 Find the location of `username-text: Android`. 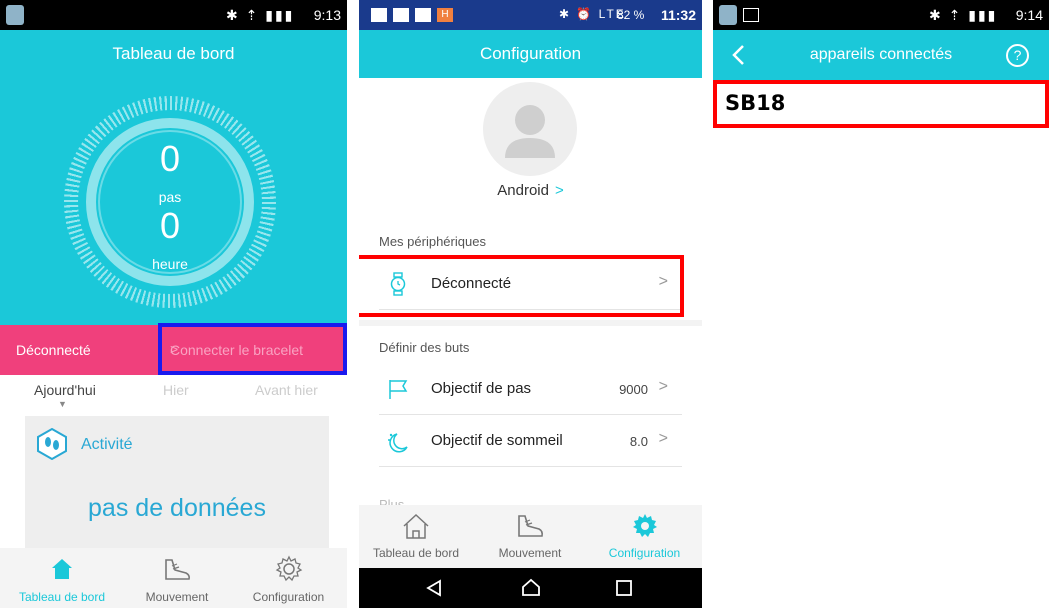

username-text: Android is located at coordinates (523, 190).